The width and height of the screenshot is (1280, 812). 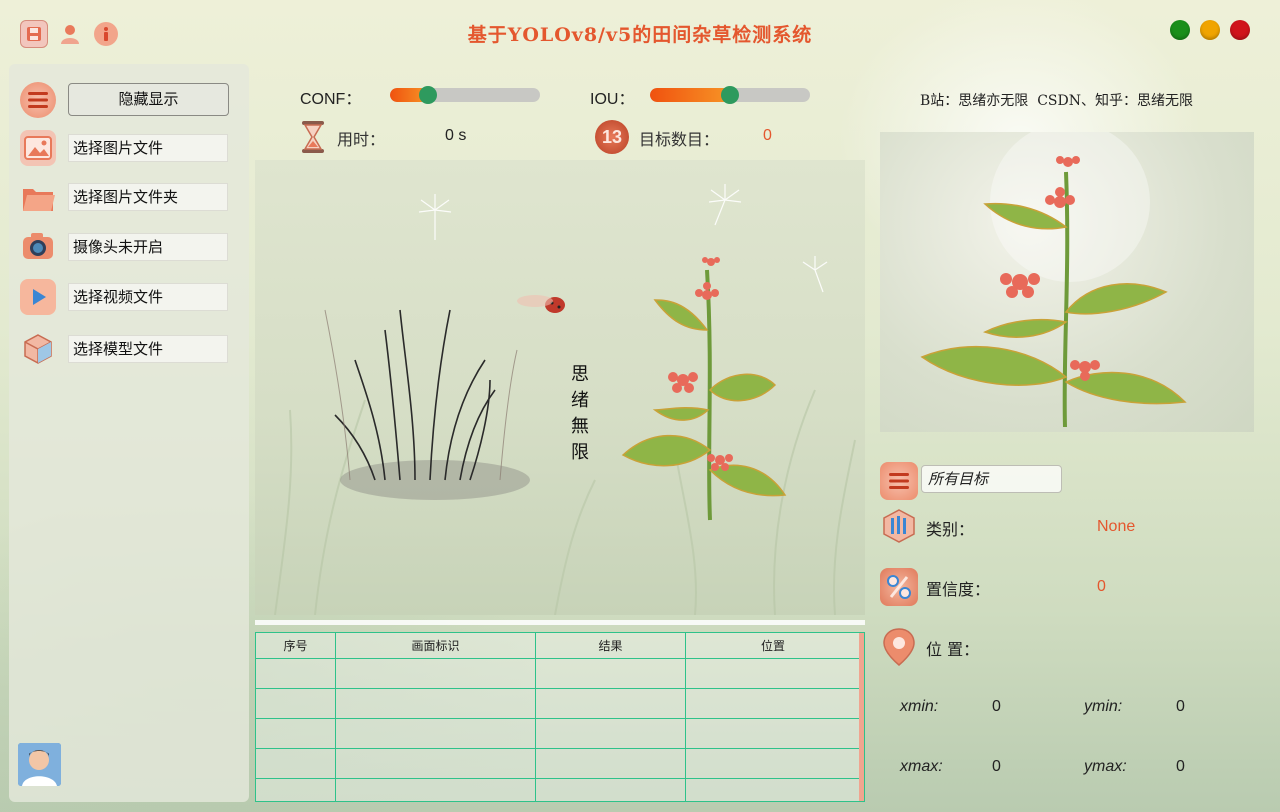 I want to click on ymax-label: ymax:, so click(x=1105, y=766).